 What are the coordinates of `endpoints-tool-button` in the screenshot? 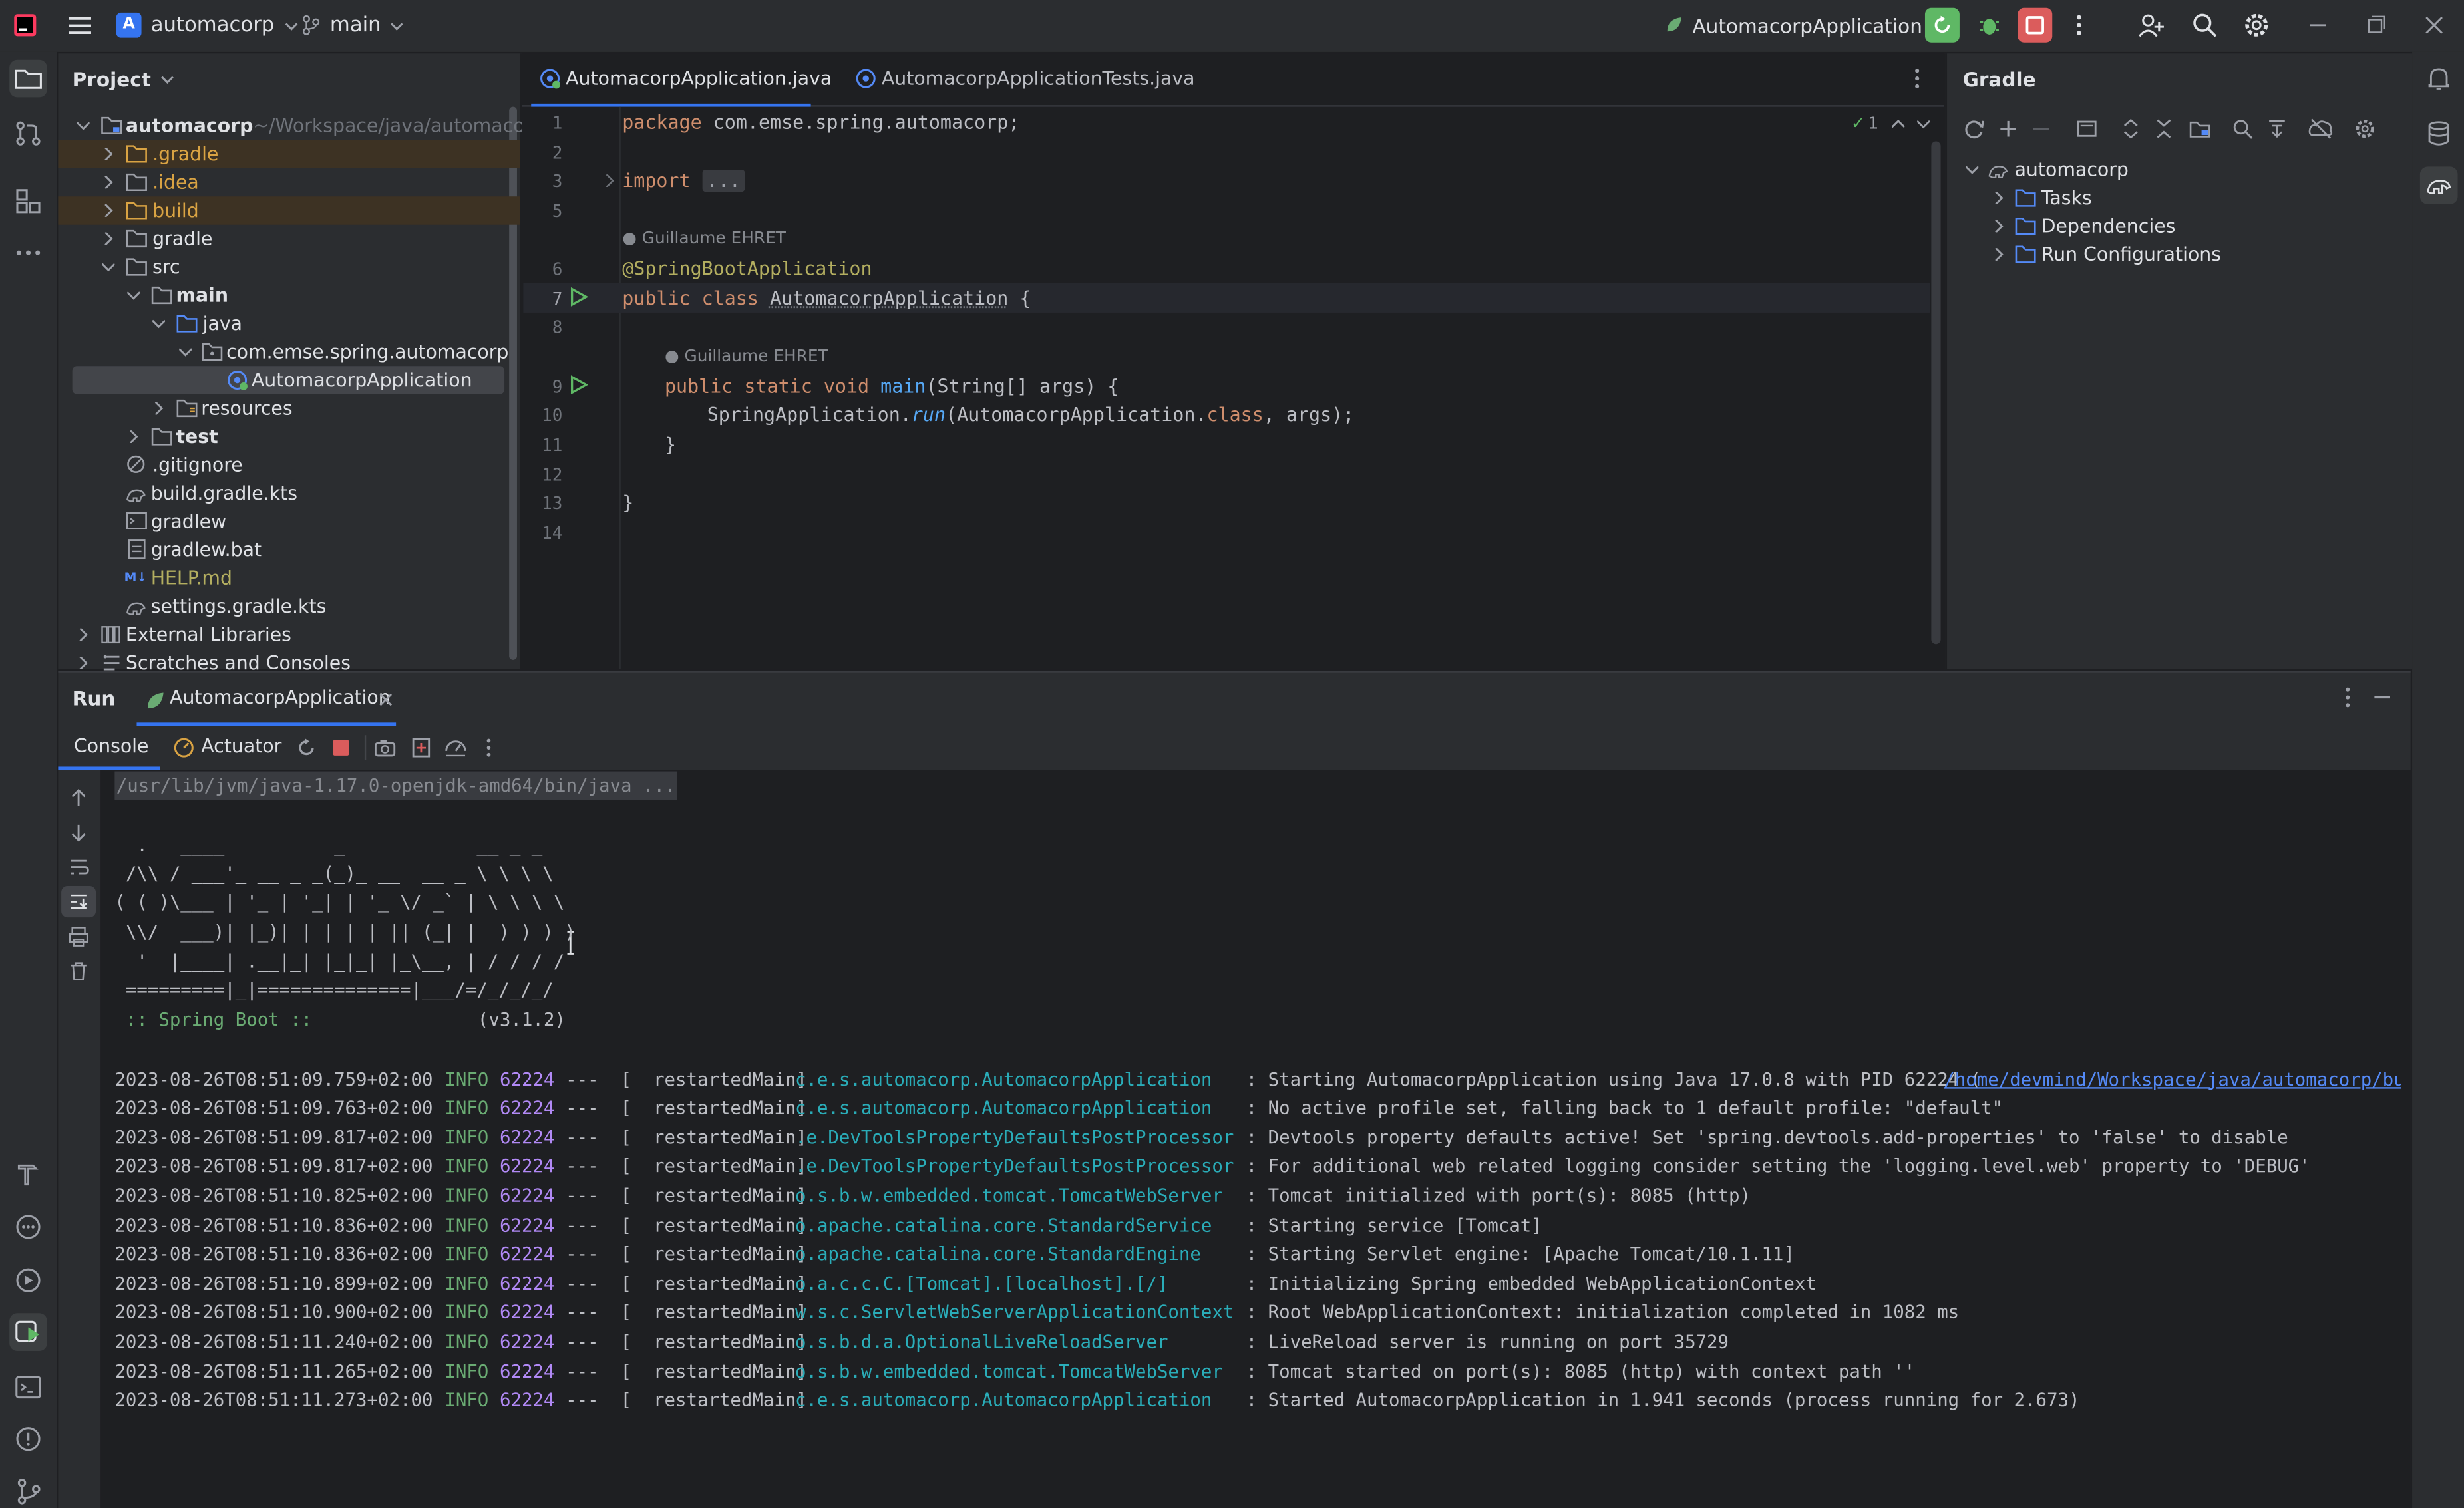 It's located at (28, 1227).